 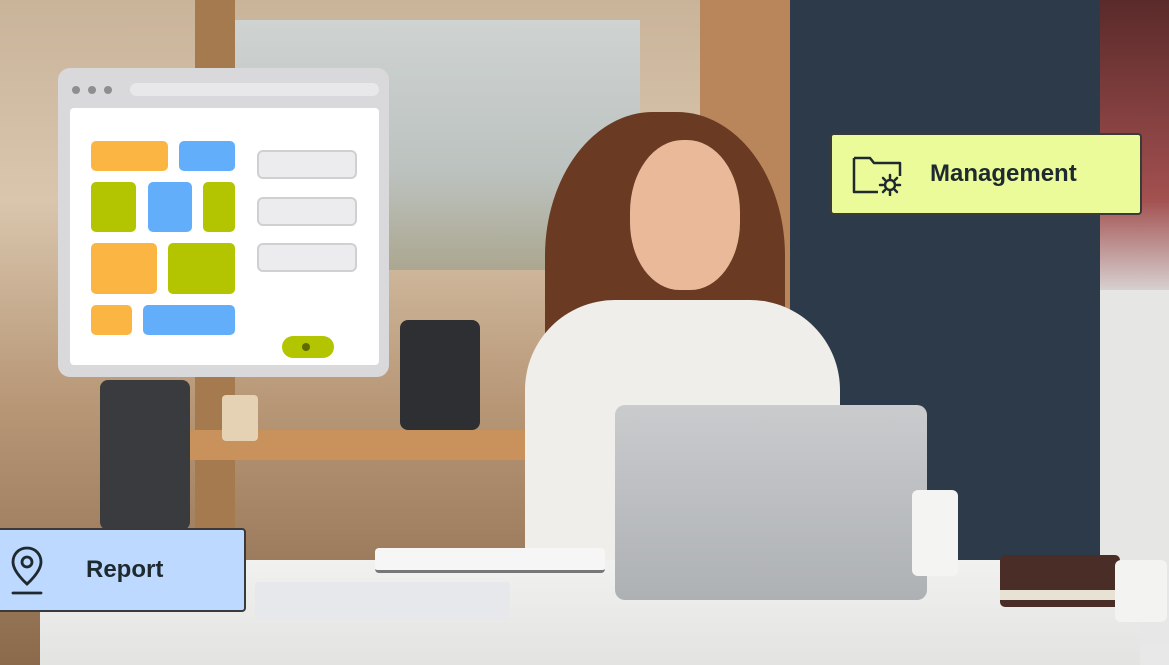 I want to click on browser-map-icon, so click(x=223, y=222).